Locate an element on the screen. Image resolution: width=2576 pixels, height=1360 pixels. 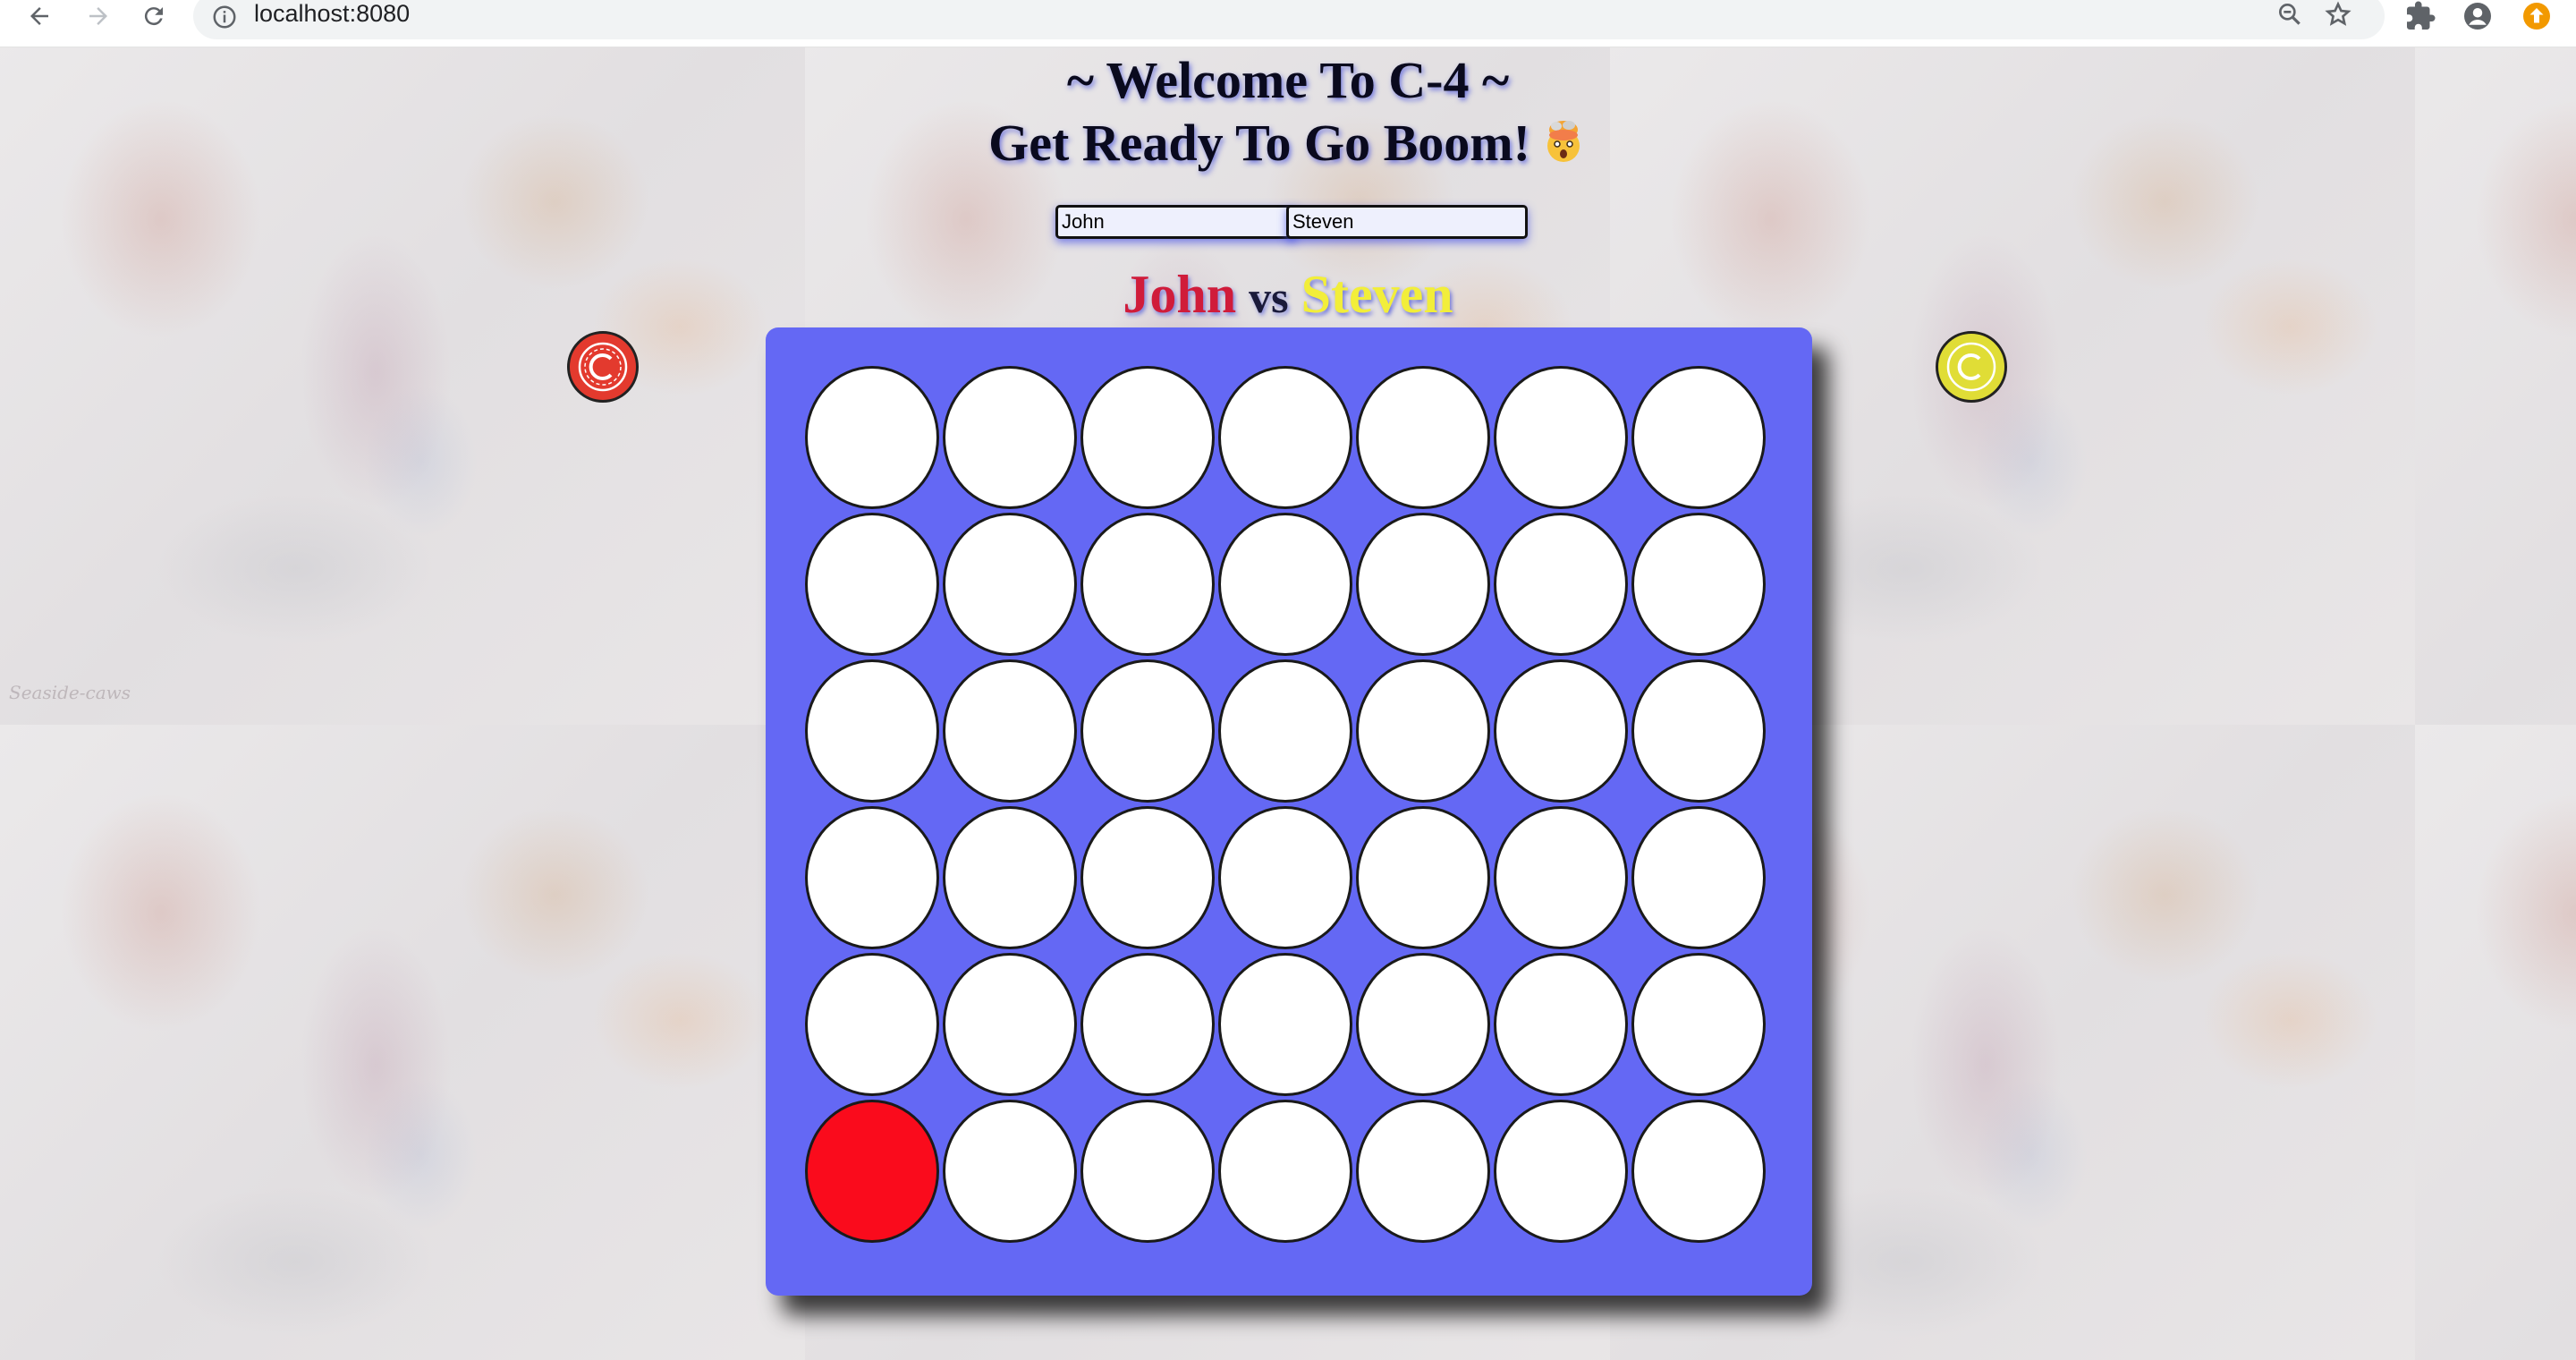
player1-name: John is located at coordinates (1180, 294).